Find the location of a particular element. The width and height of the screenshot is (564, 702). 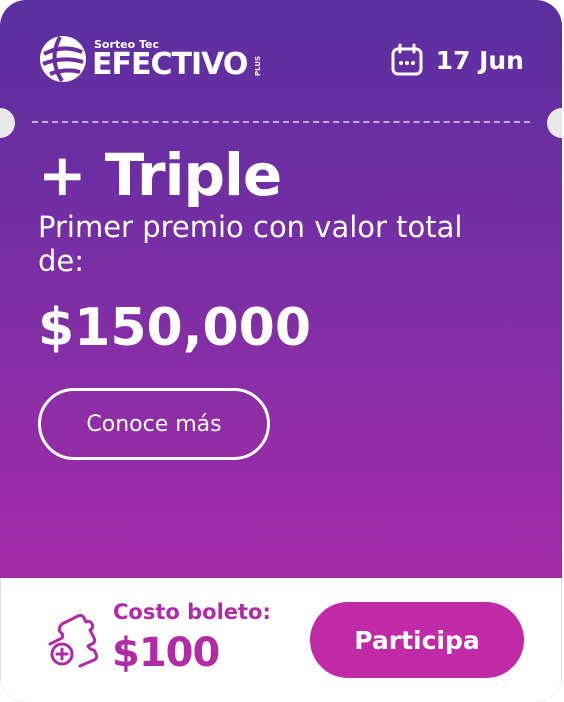

ticket-notch-right is located at coordinates (554, 123).